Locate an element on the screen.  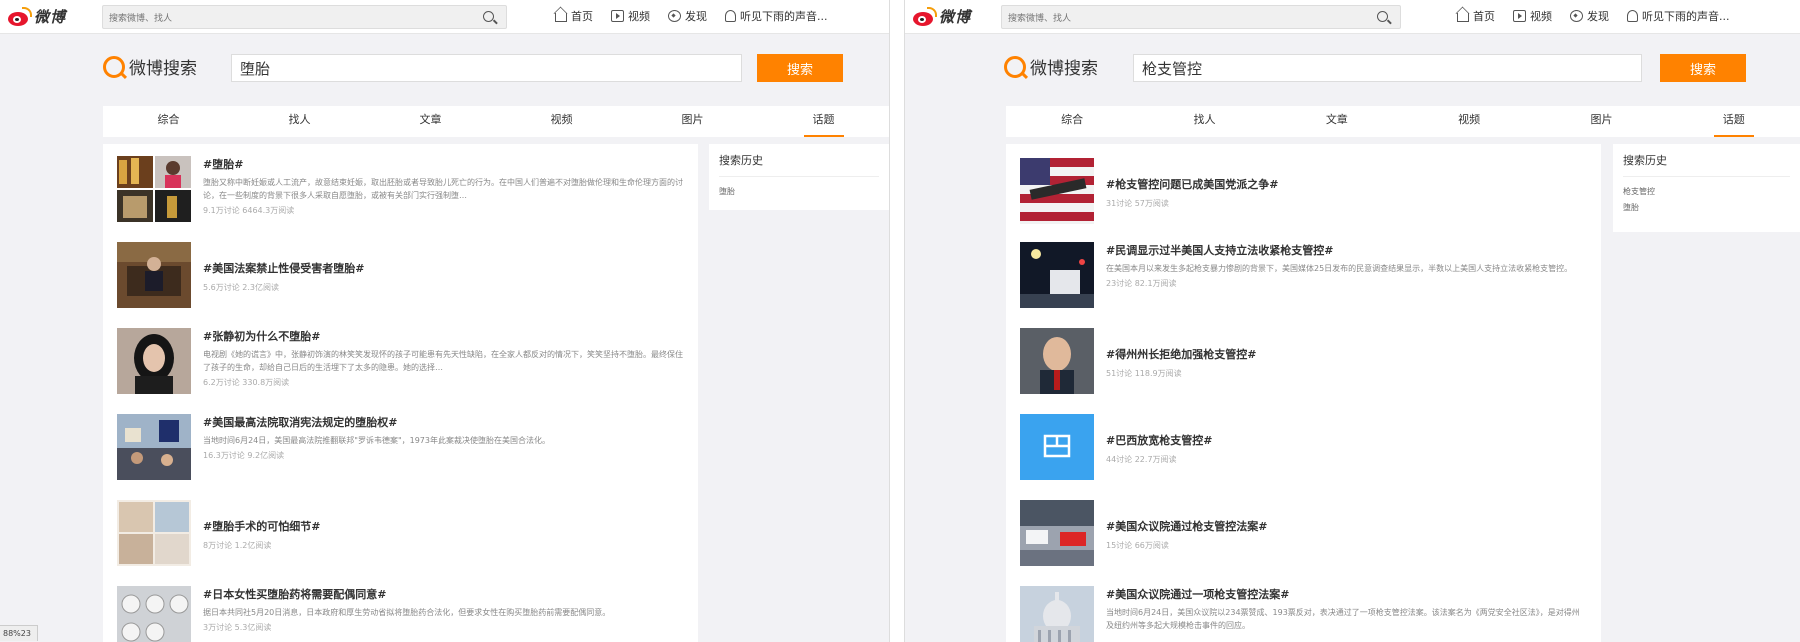
topic-meta: 44讨论 22.7万阅读 is located at coordinates (1141, 459).